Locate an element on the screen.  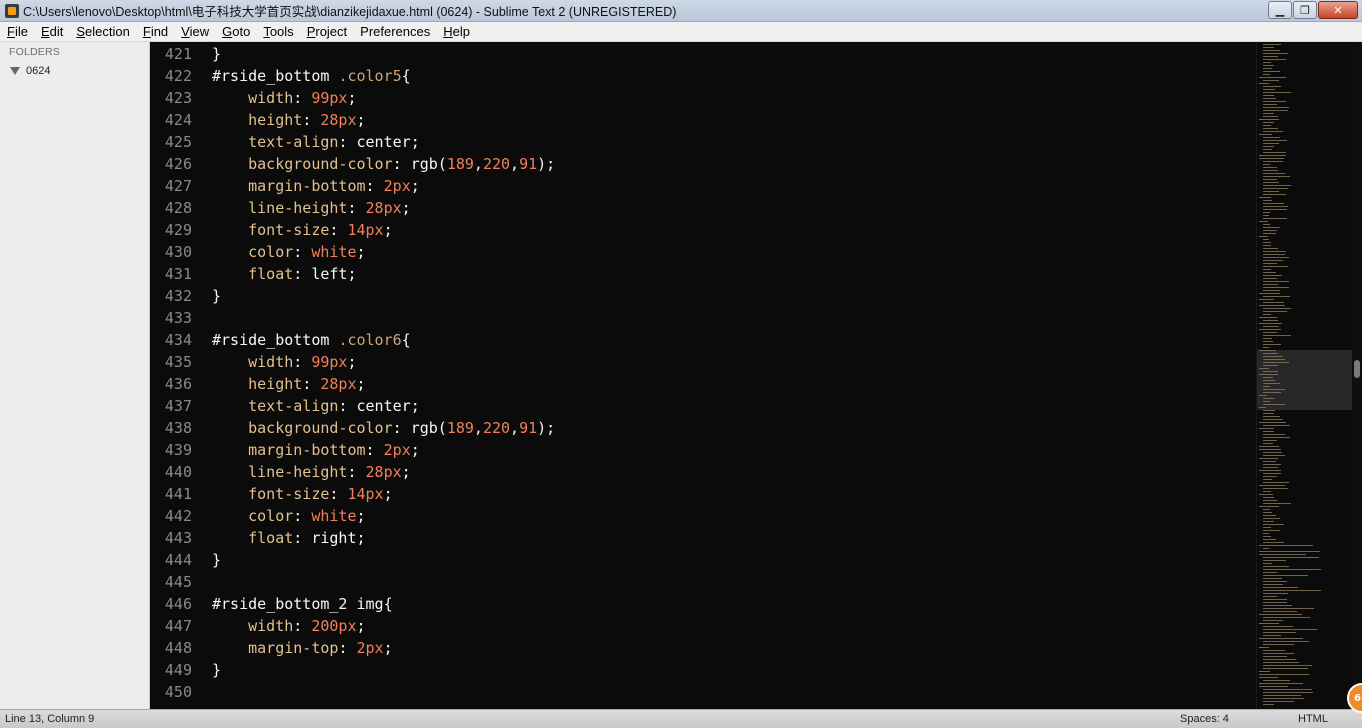
token-pun: , is located at coordinates (478, 428).